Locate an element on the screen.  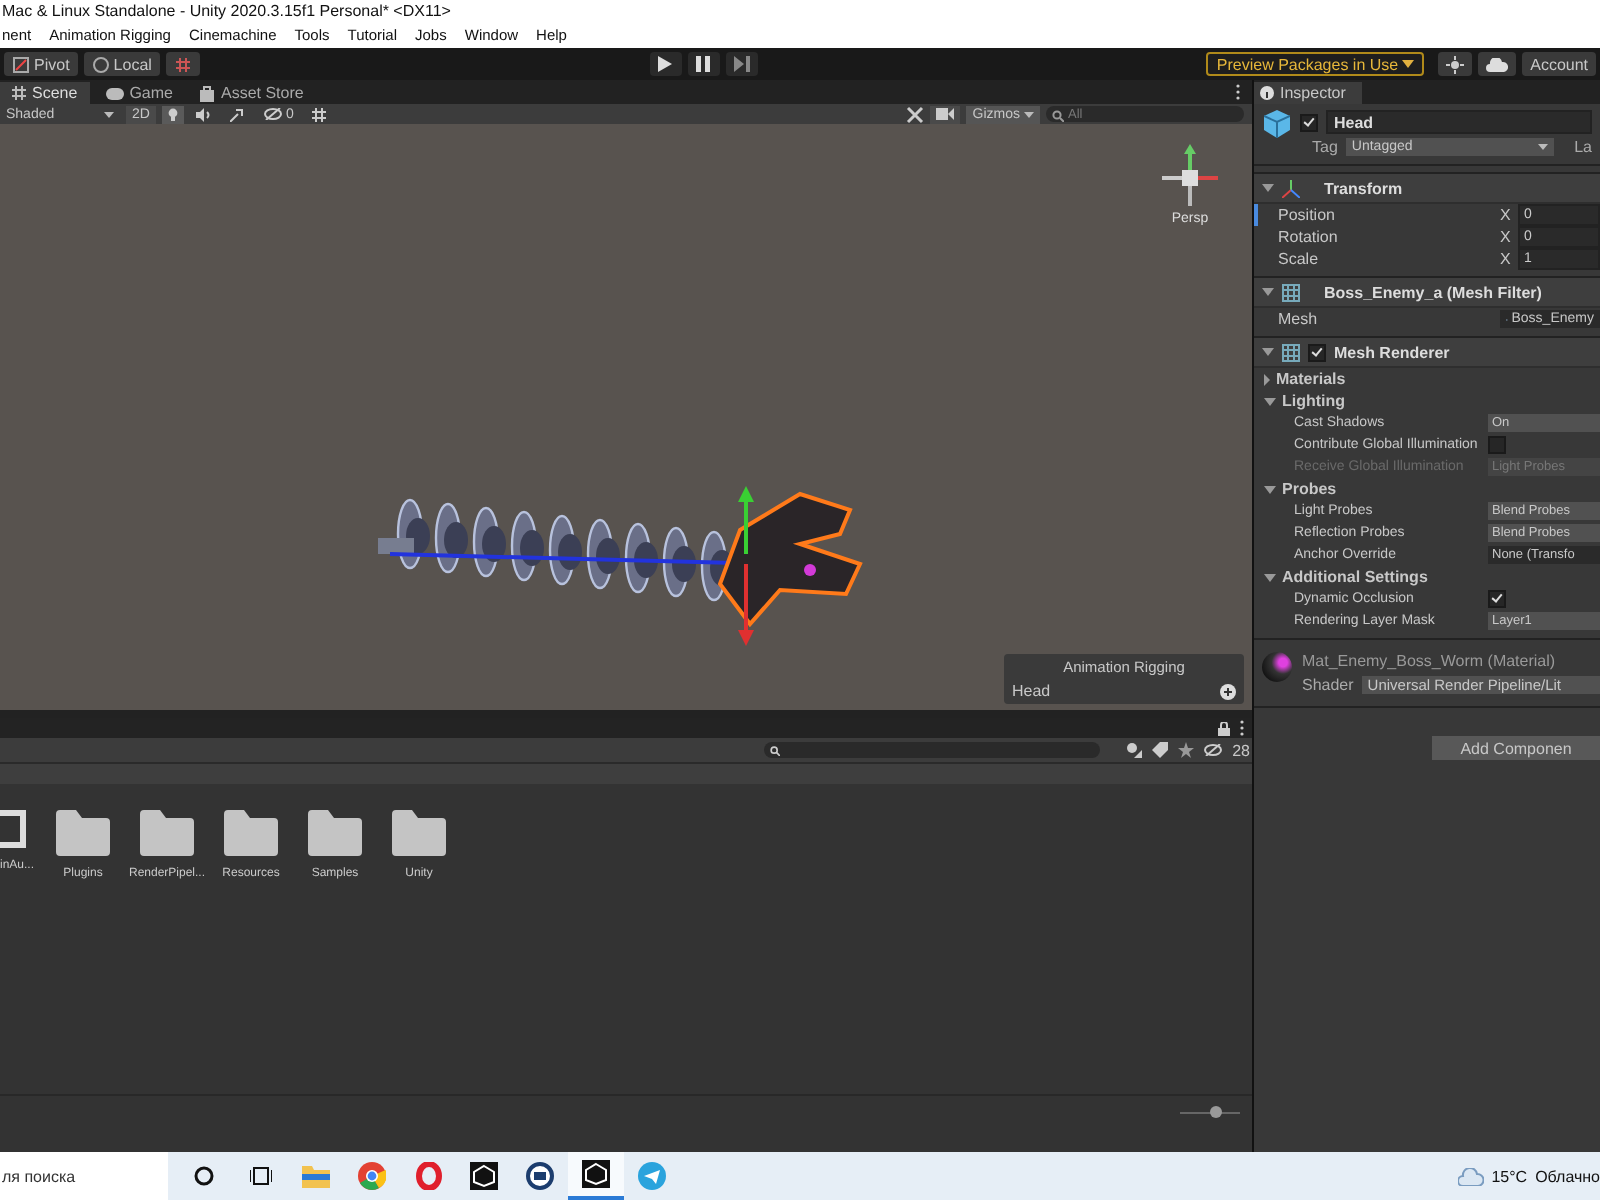
field-label: Scale is located at coordinates (1299, 259).